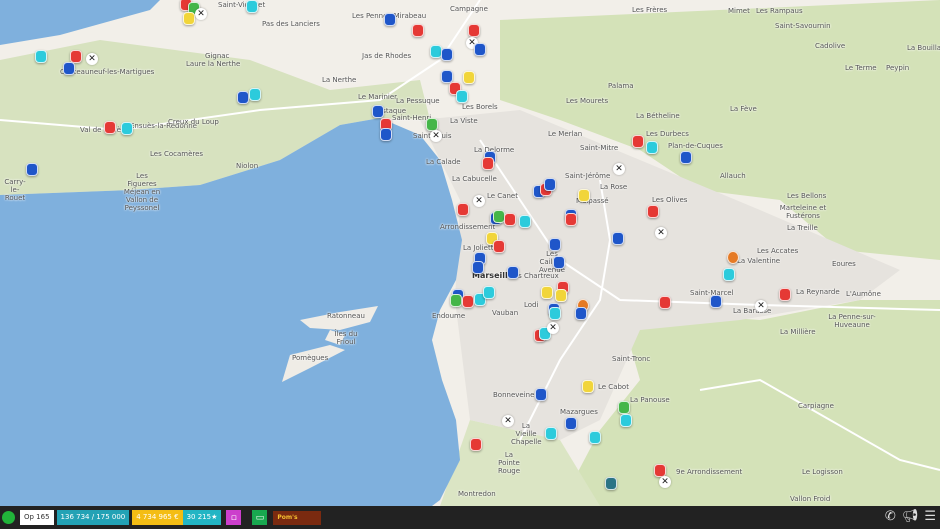  What do you see at coordinates (588, 176) in the screenshot?
I see `place-label: Saint-Jérôme` at bounding box center [588, 176].